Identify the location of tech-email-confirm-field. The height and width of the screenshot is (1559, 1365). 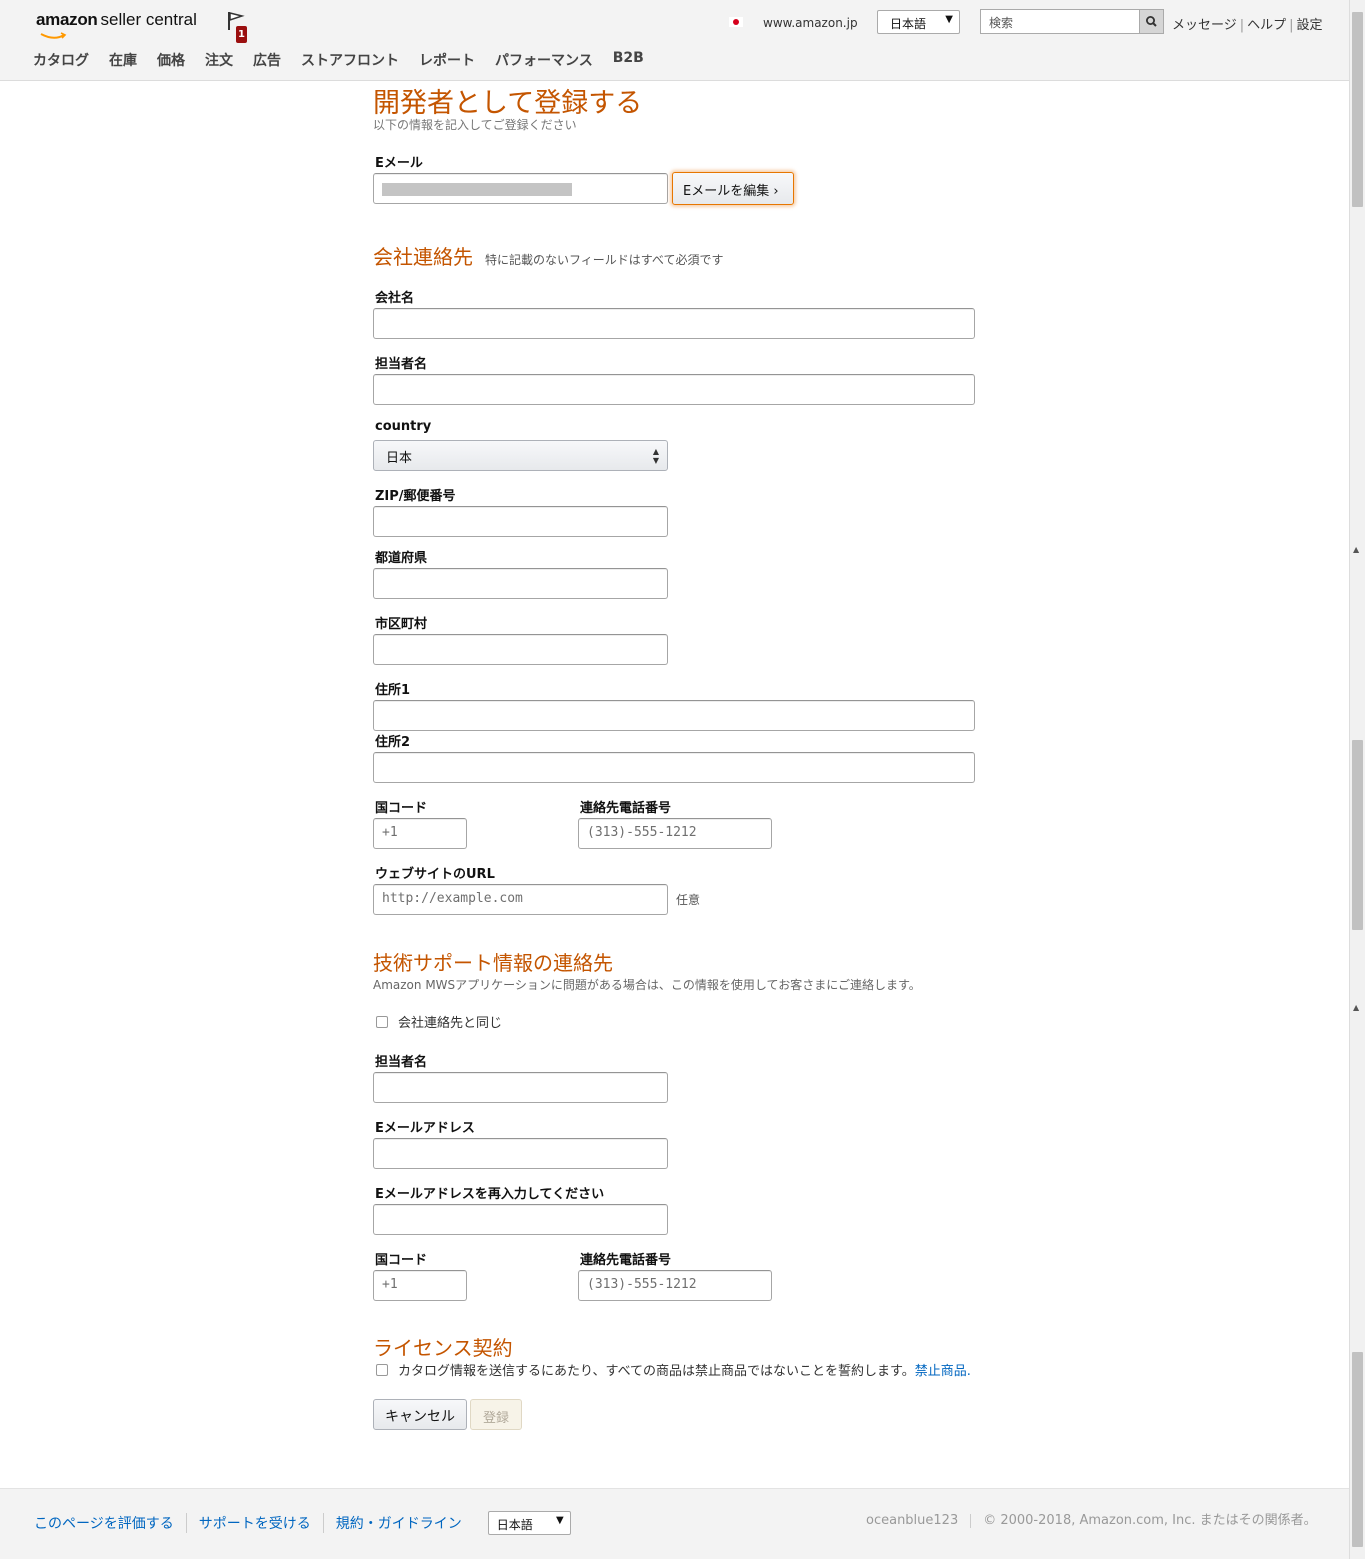
(520, 1219).